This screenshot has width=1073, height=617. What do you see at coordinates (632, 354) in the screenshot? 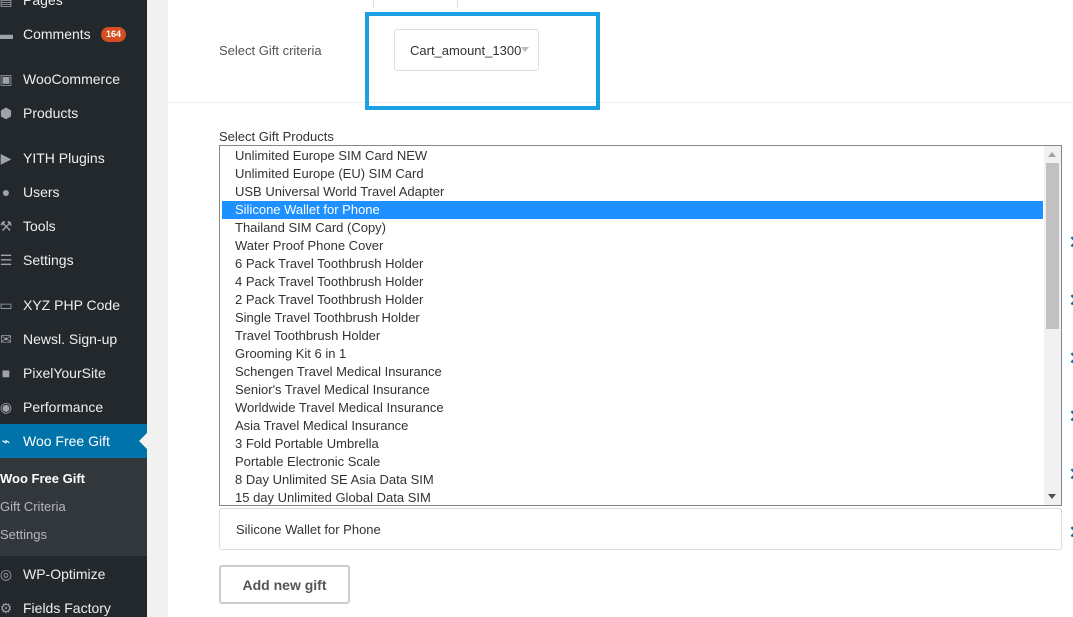
I see `listbox-option: Grooming Kit 6 in 1` at bounding box center [632, 354].